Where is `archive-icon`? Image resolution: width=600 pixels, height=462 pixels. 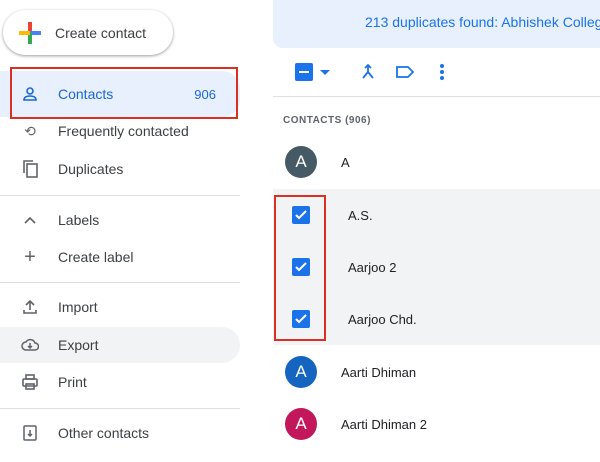 archive-icon is located at coordinates (30, 433).